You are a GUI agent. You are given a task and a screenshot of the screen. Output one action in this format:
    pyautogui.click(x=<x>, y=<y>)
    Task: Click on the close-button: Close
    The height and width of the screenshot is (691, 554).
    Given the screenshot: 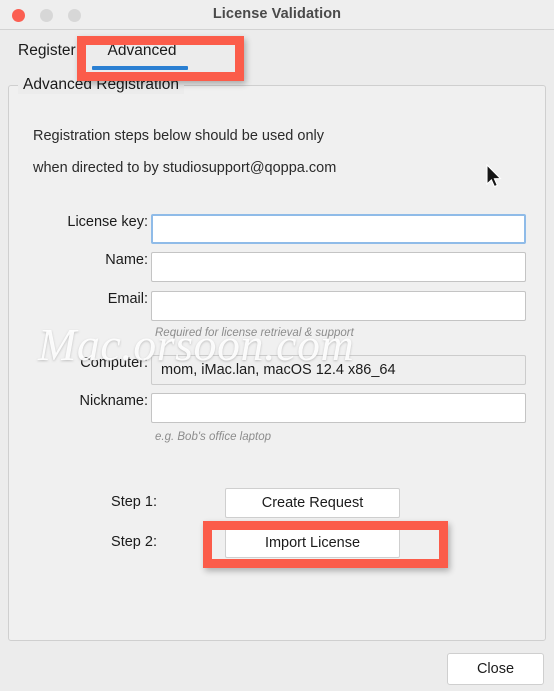 What is the action you would take?
    pyautogui.click(x=495, y=669)
    